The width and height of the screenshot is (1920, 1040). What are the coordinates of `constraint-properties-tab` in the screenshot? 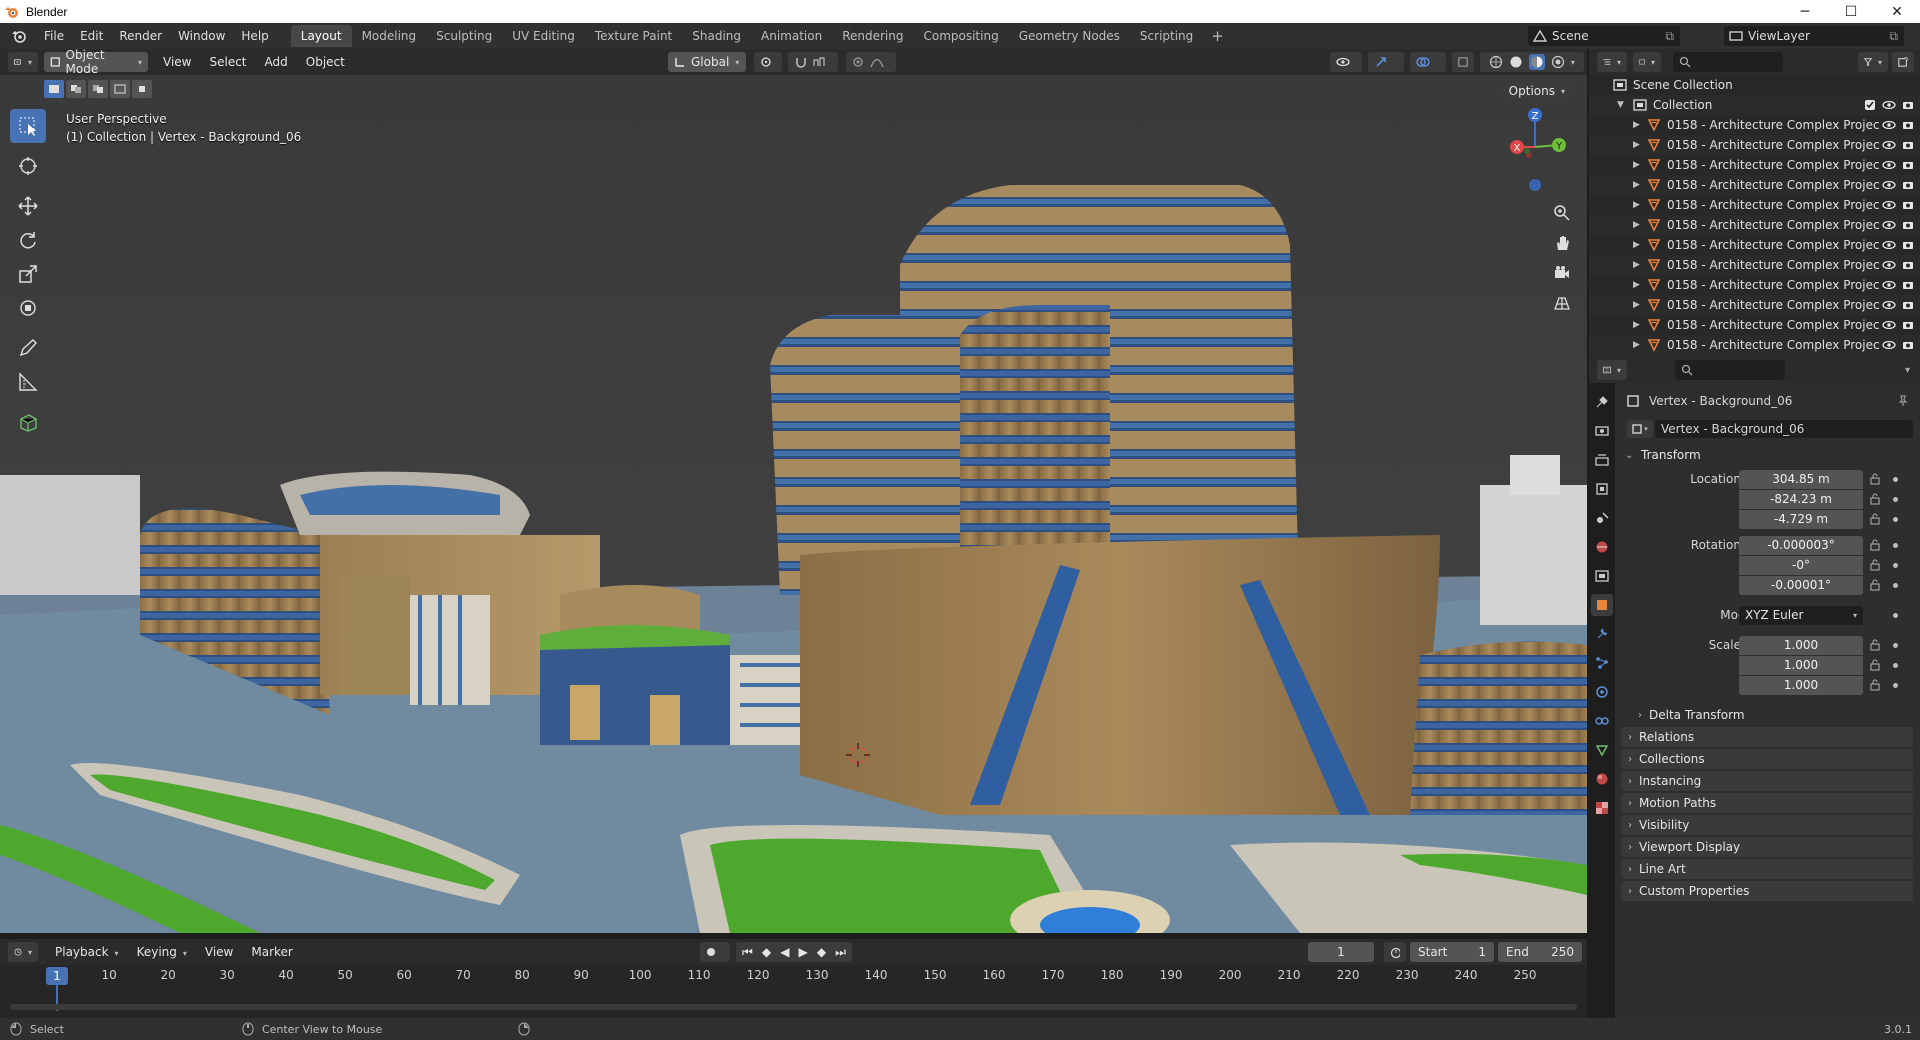 It's located at (1602, 721).